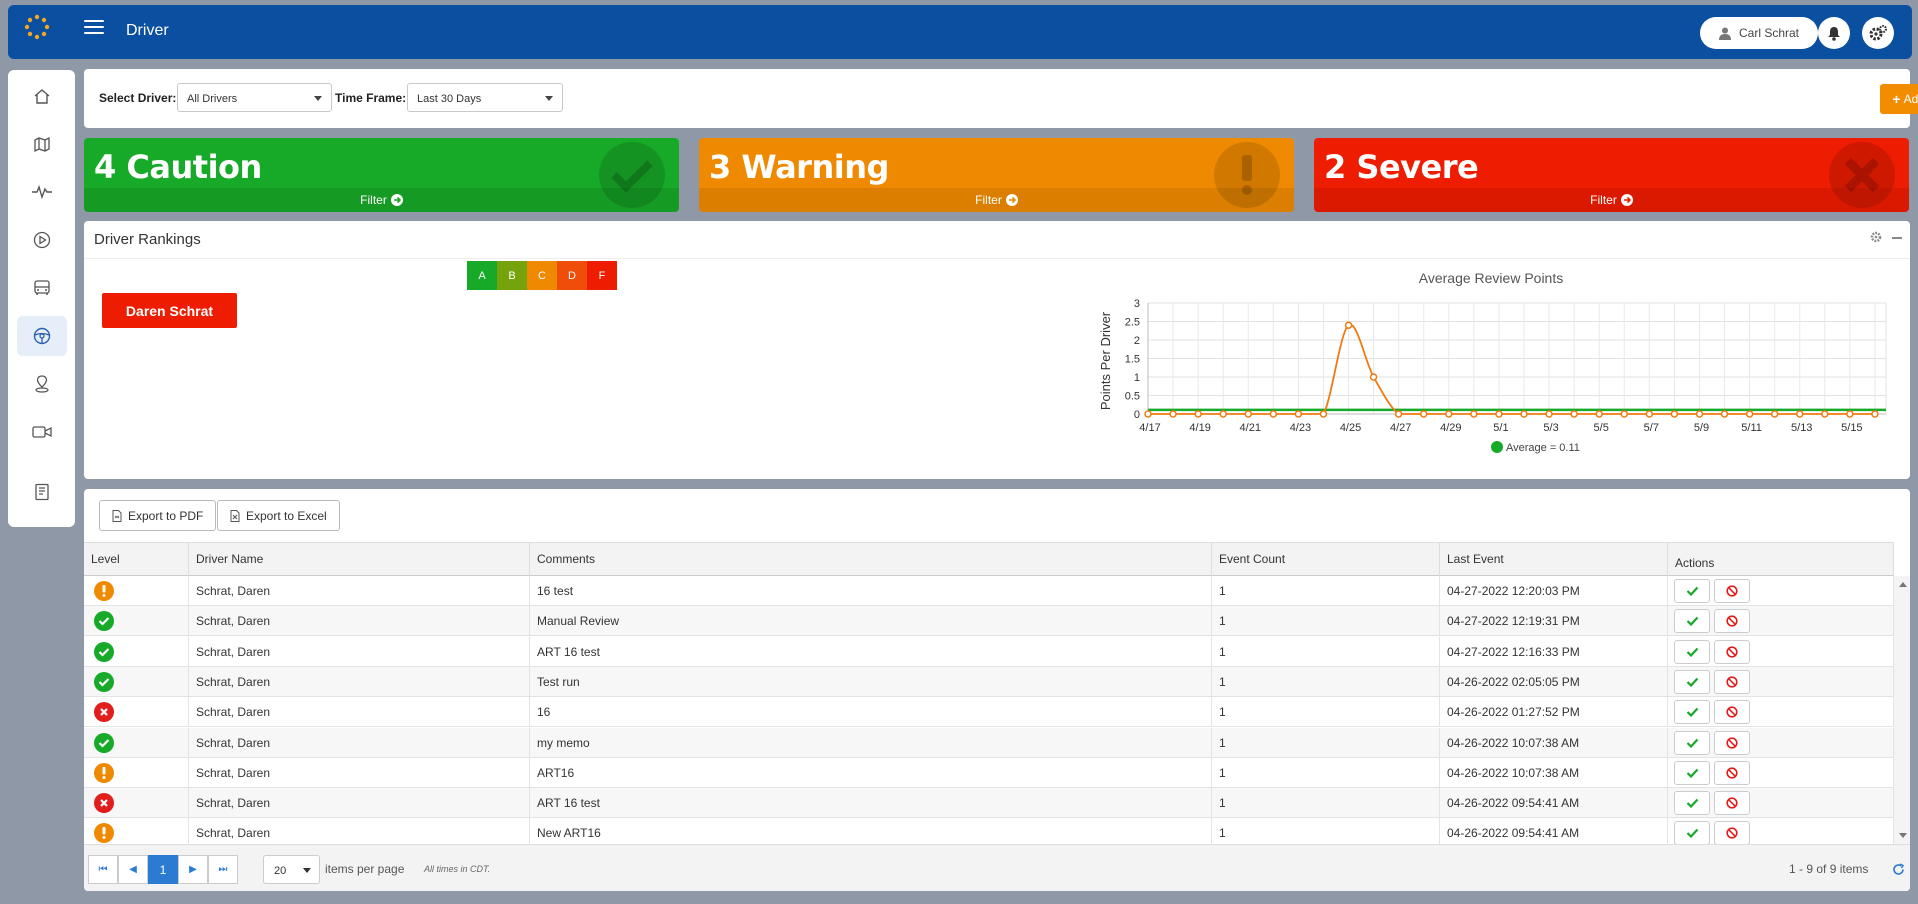 The image size is (1918, 904). What do you see at coordinates (1535, 447) in the screenshot?
I see `chart-legend: Average = 0.11` at bounding box center [1535, 447].